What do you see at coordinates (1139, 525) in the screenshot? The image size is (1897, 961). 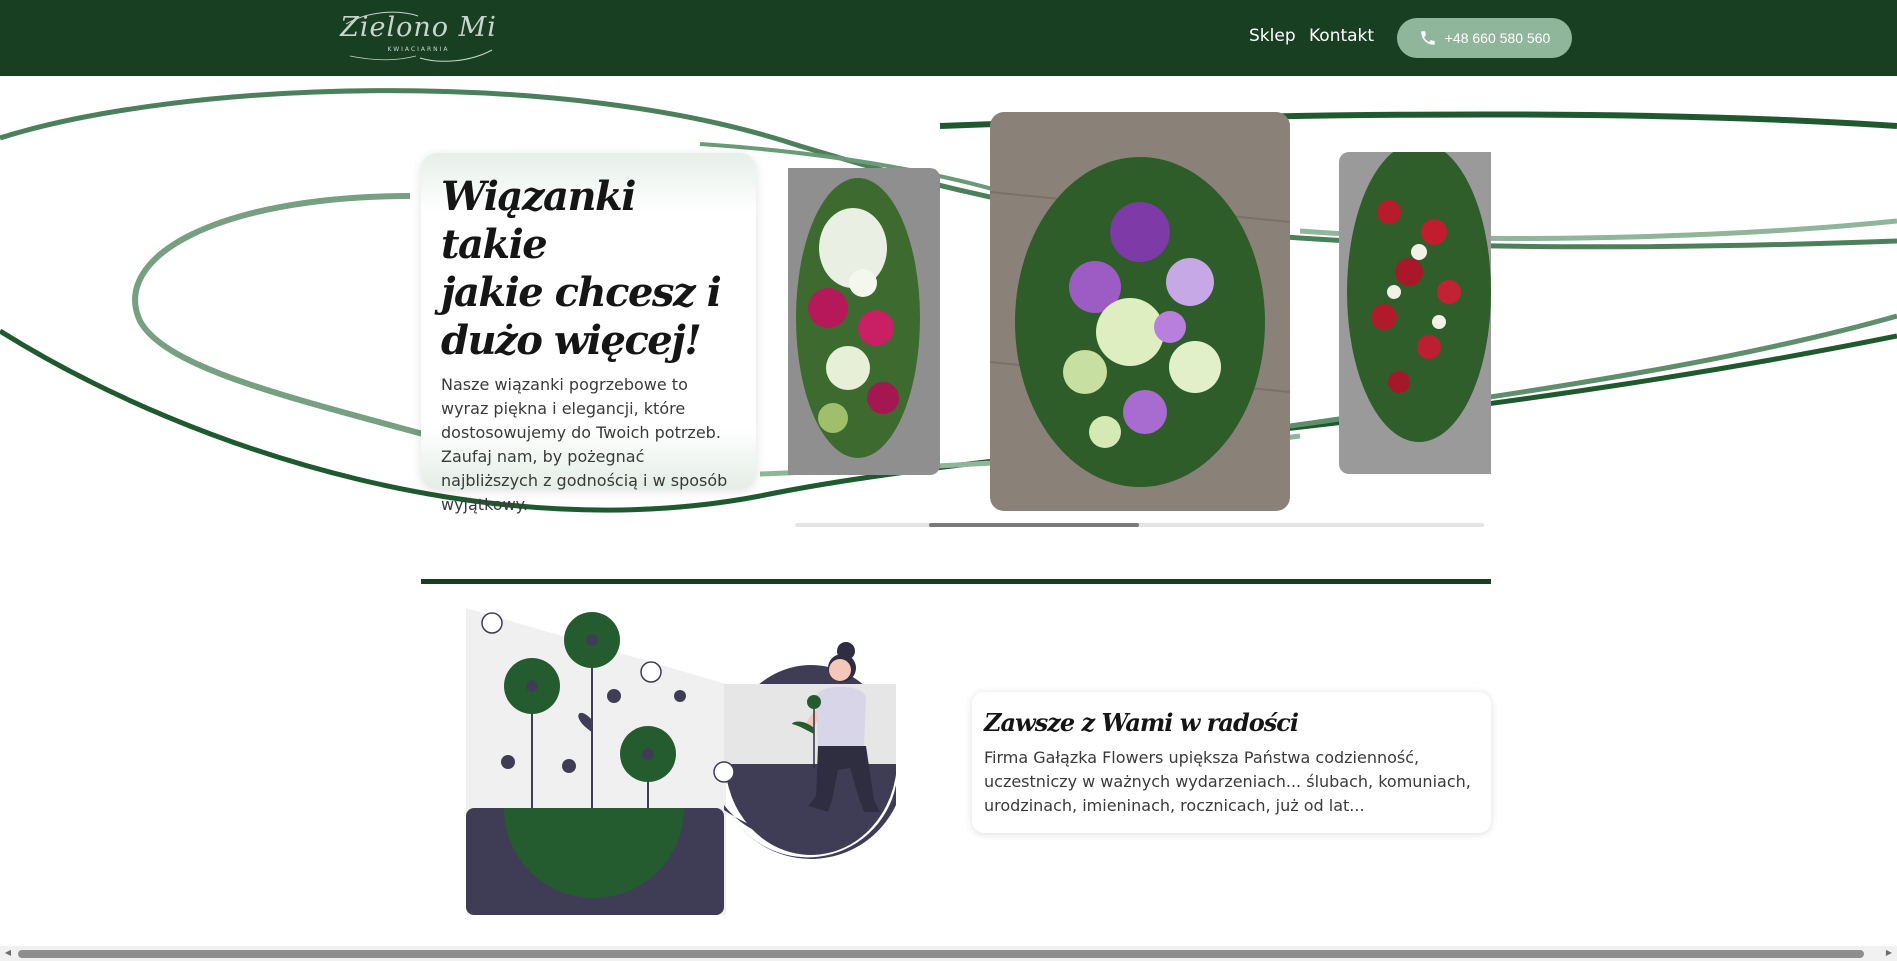 I see `carousel-scrollbar` at bounding box center [1139, 525].